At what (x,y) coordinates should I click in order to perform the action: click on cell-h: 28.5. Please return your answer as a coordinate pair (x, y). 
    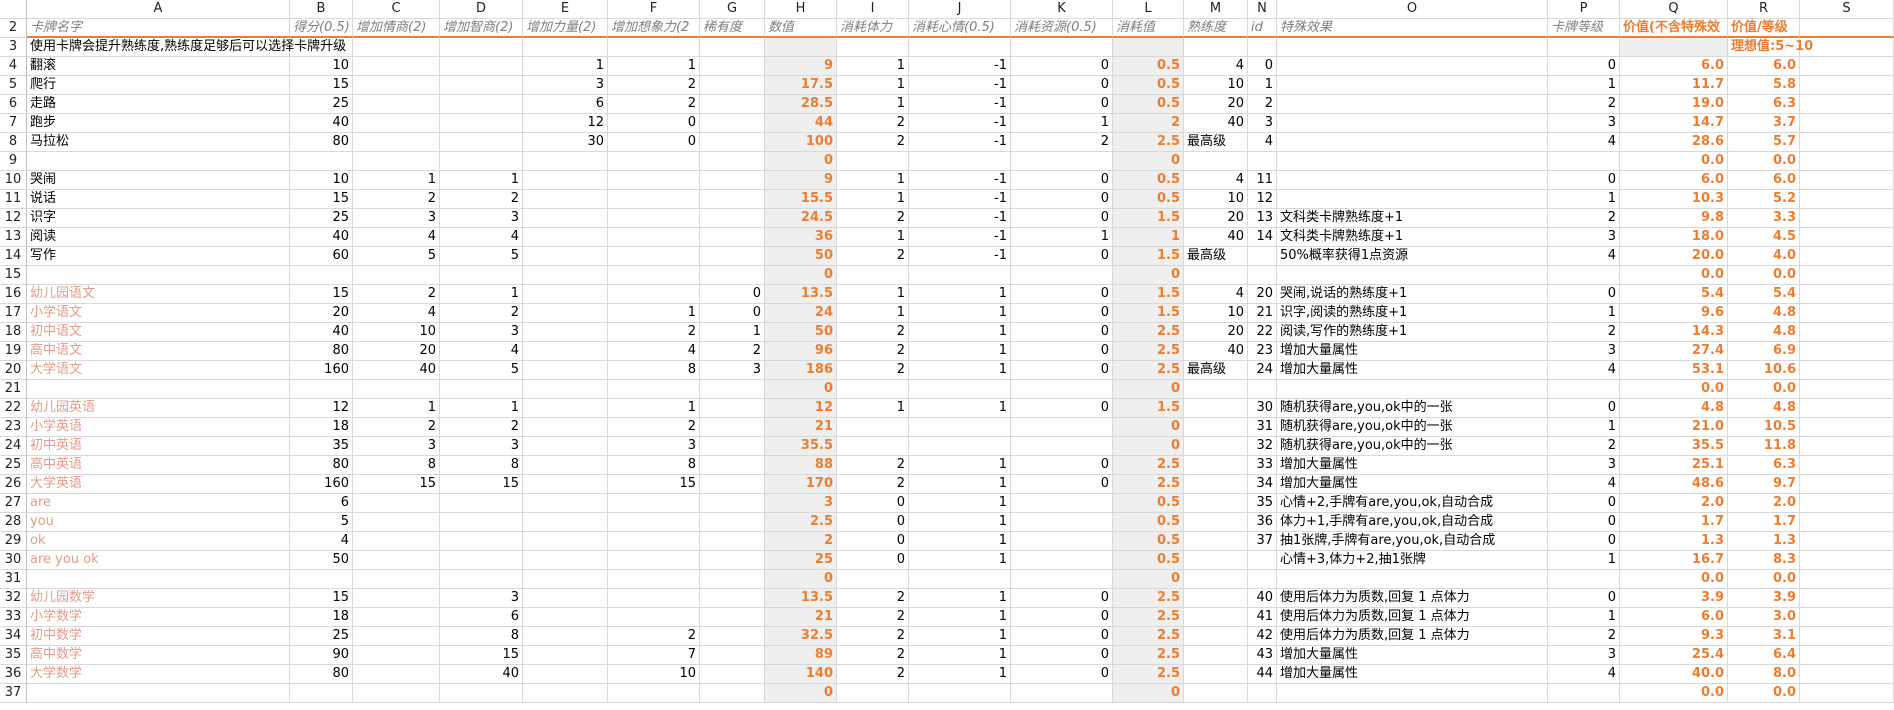
    Looking at the image, I should click on (801, 104).